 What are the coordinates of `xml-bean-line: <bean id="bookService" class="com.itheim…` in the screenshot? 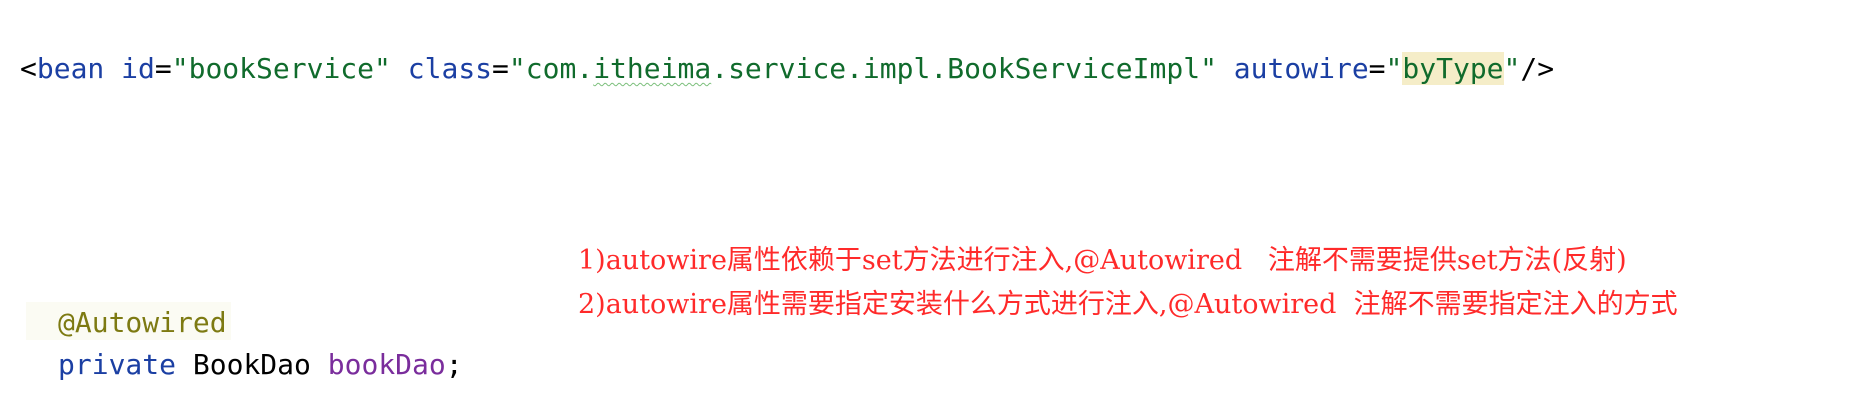 It's located at (787, 68).